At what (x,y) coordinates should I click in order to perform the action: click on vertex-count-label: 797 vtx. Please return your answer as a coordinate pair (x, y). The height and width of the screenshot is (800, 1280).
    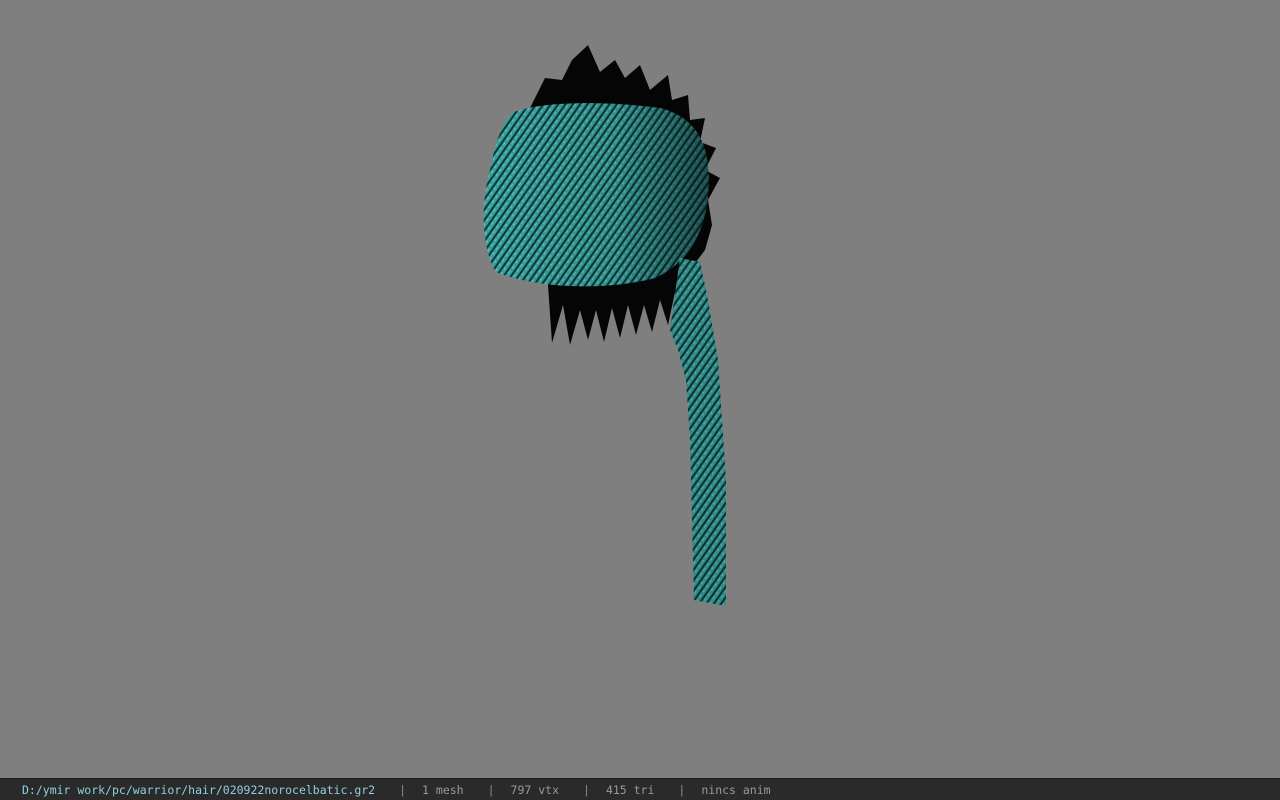
    Looking at the image, I should click on (534, 789).